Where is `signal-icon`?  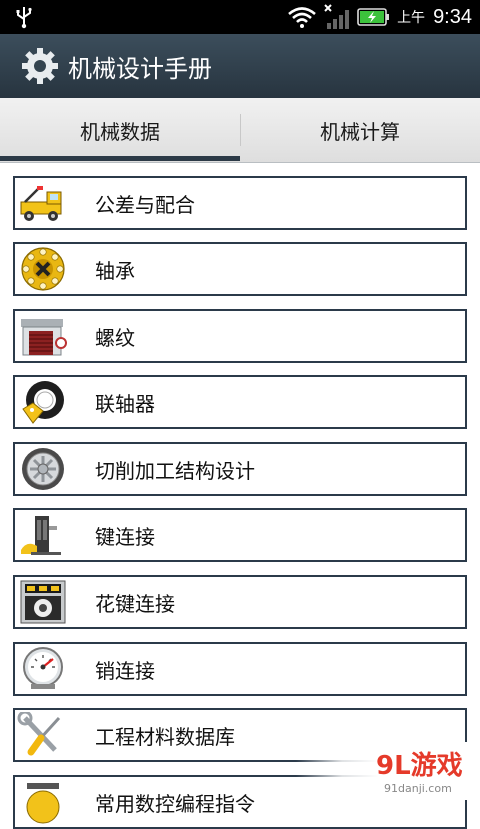
signal-icon is located at coordinates (337, 16).